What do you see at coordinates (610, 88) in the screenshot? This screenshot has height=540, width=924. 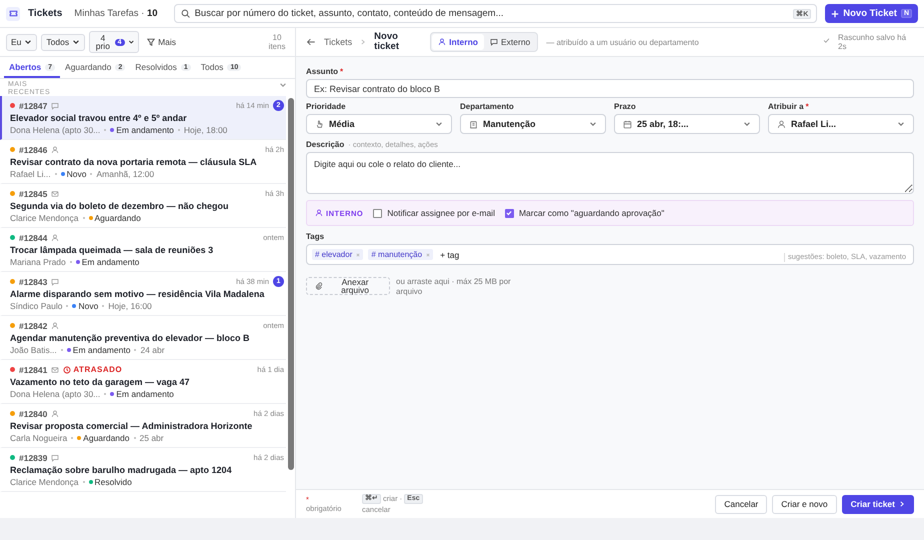 I see `subject-field: Ex: Revisar contrato do bloco B` at bounding box center [610, 88].